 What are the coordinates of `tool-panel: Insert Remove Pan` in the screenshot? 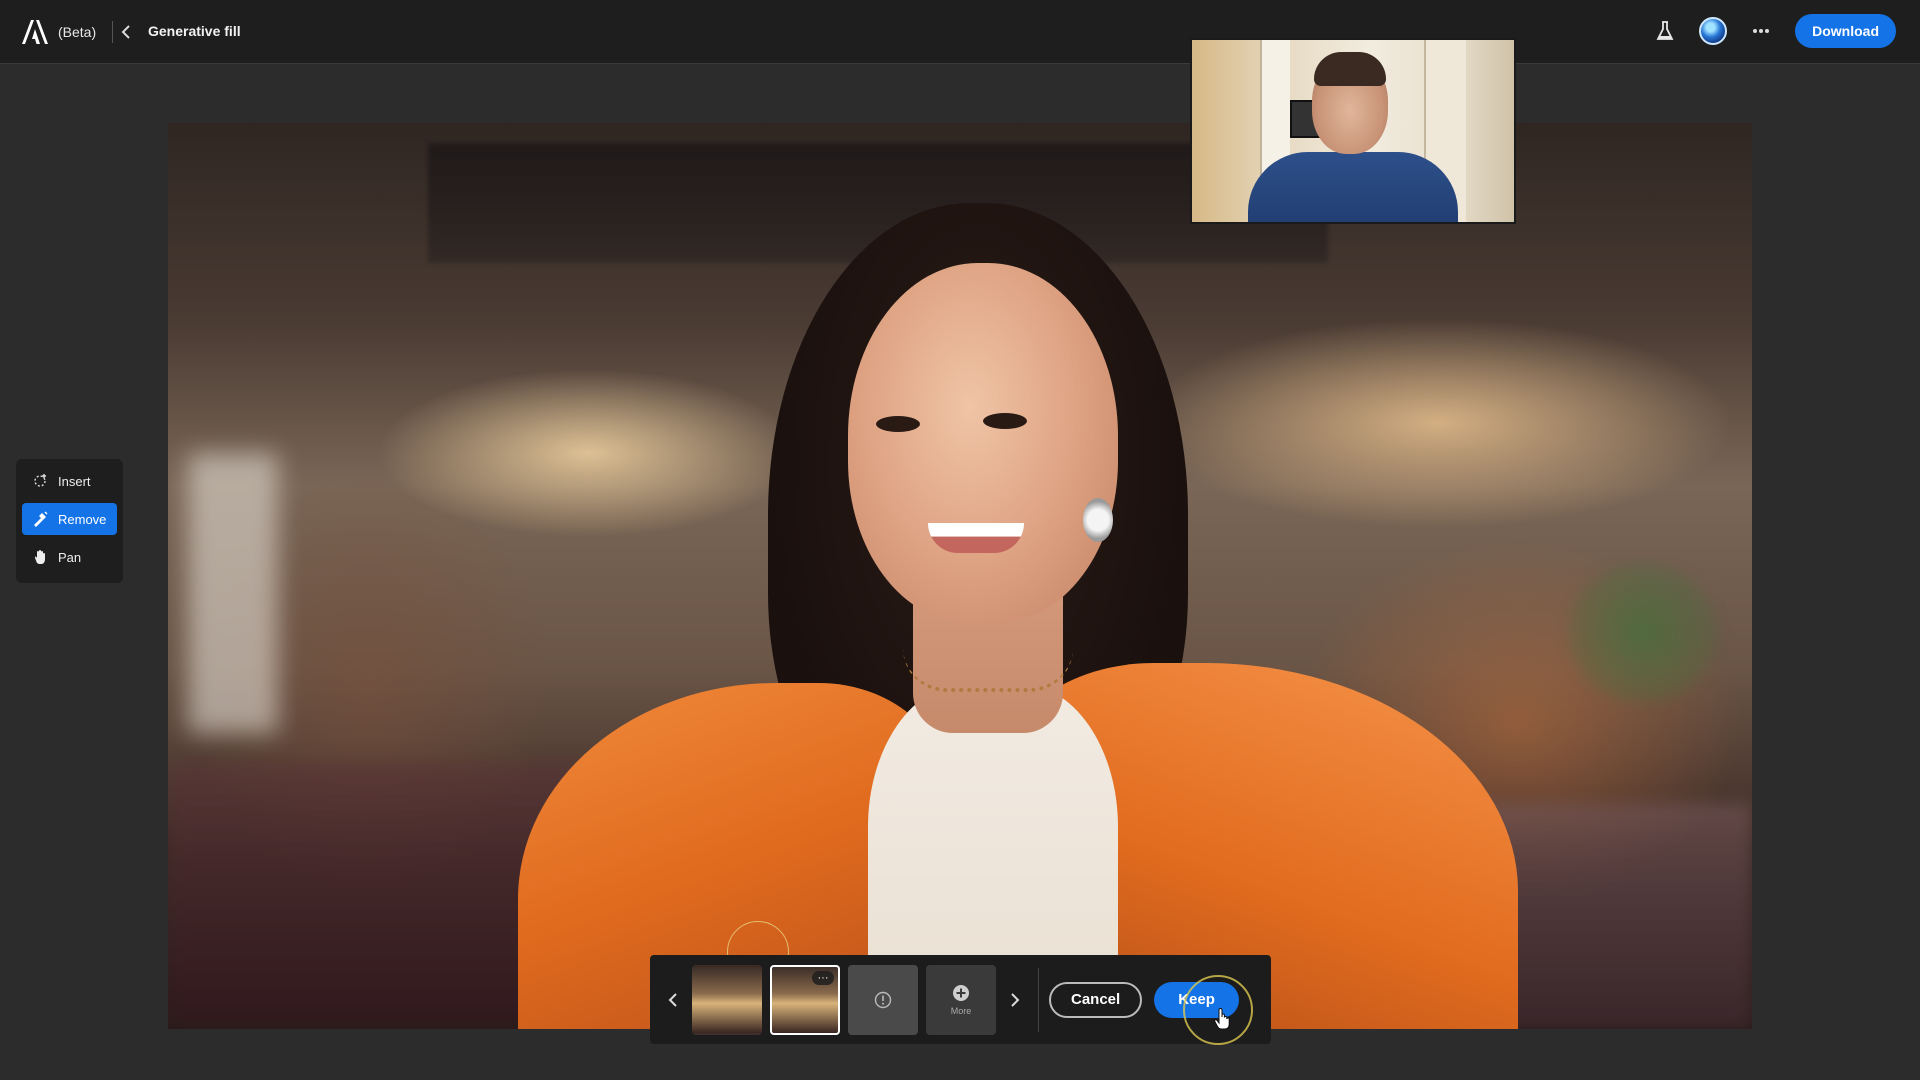 It's located at (69, 521).